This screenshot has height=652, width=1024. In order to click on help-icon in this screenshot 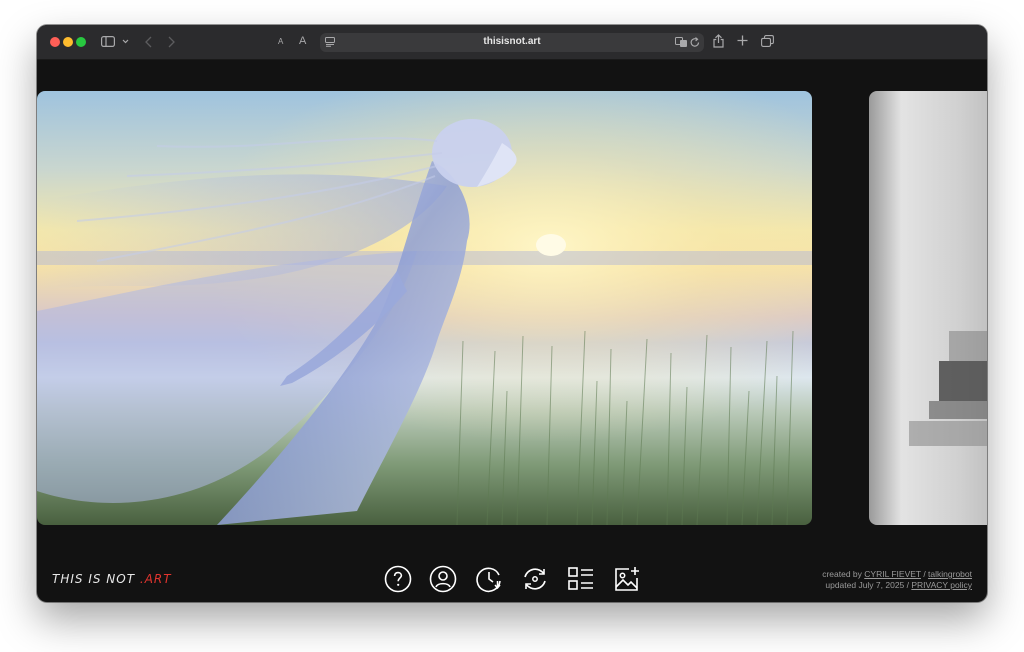, I will do `click(398, 579)`.